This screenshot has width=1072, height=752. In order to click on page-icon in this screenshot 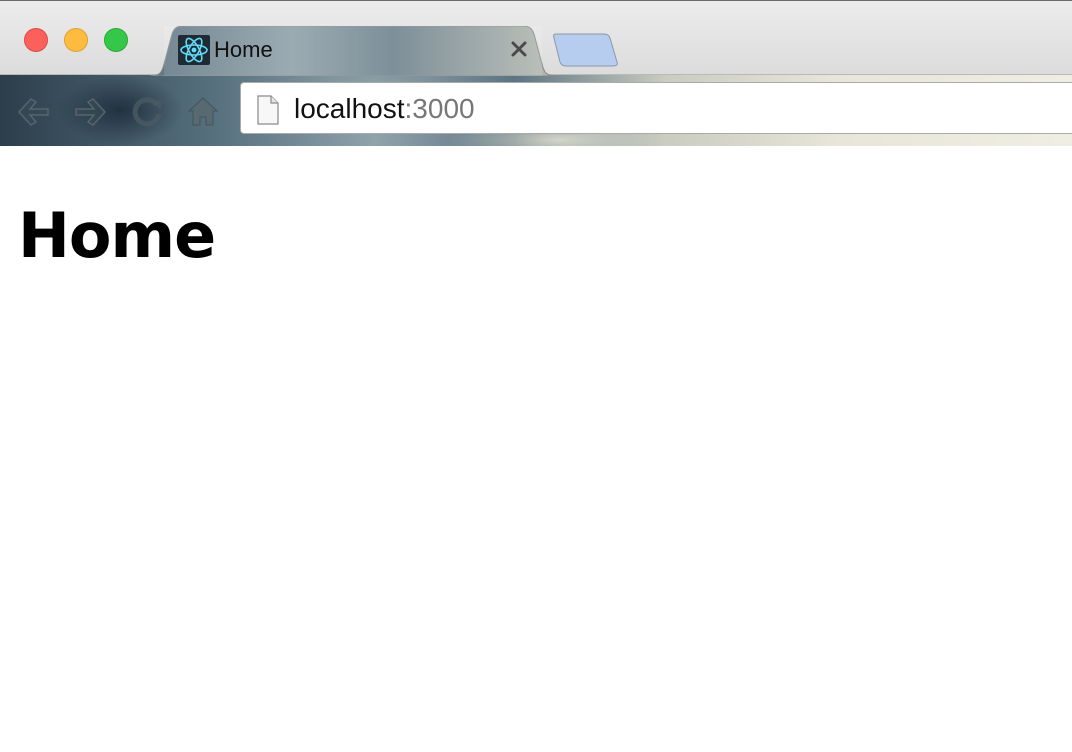, I will do `click(268, 110)`.